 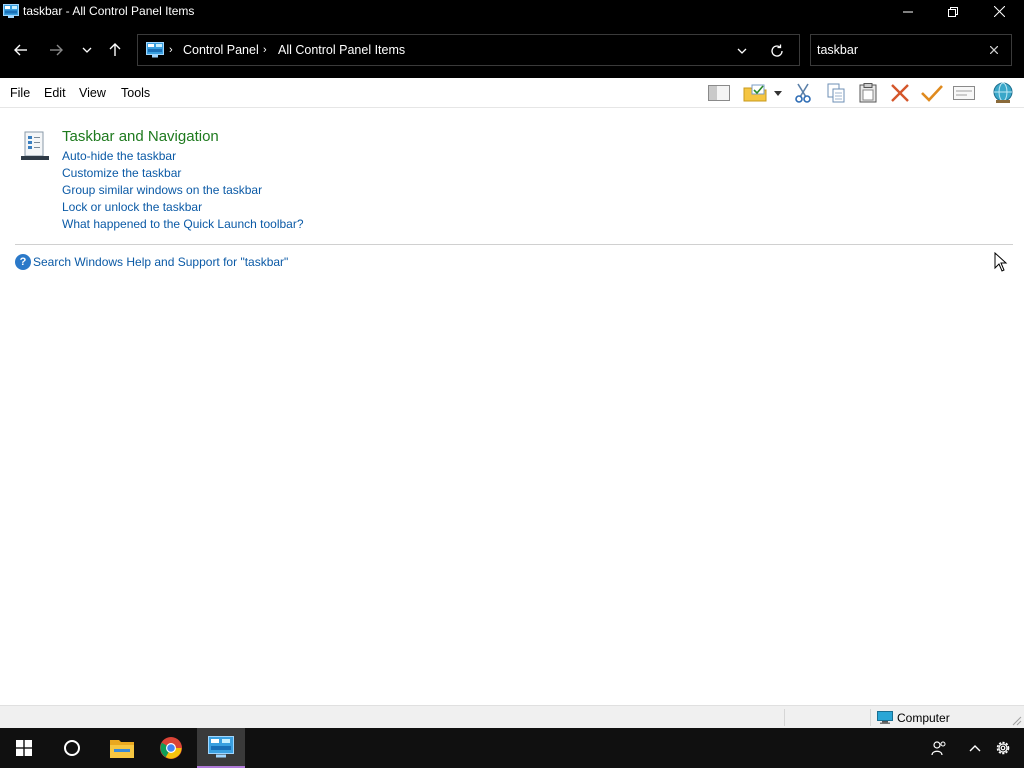 What do you see at coordinates (109, 11) in the screenshot?
I see `window-title: taskbar - All Control Panel Items` at bounding box center [109, 11].